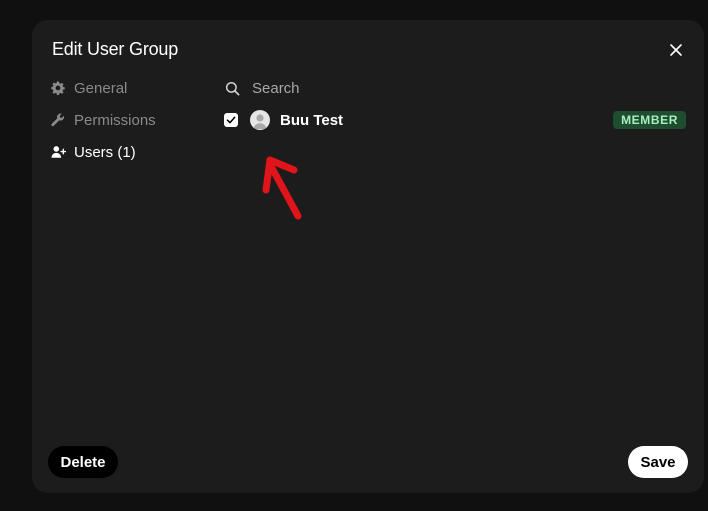 Image resolution: width=708 pixels, height=511 pixels. I want to click on user-plus-icon, so click(58, 152).